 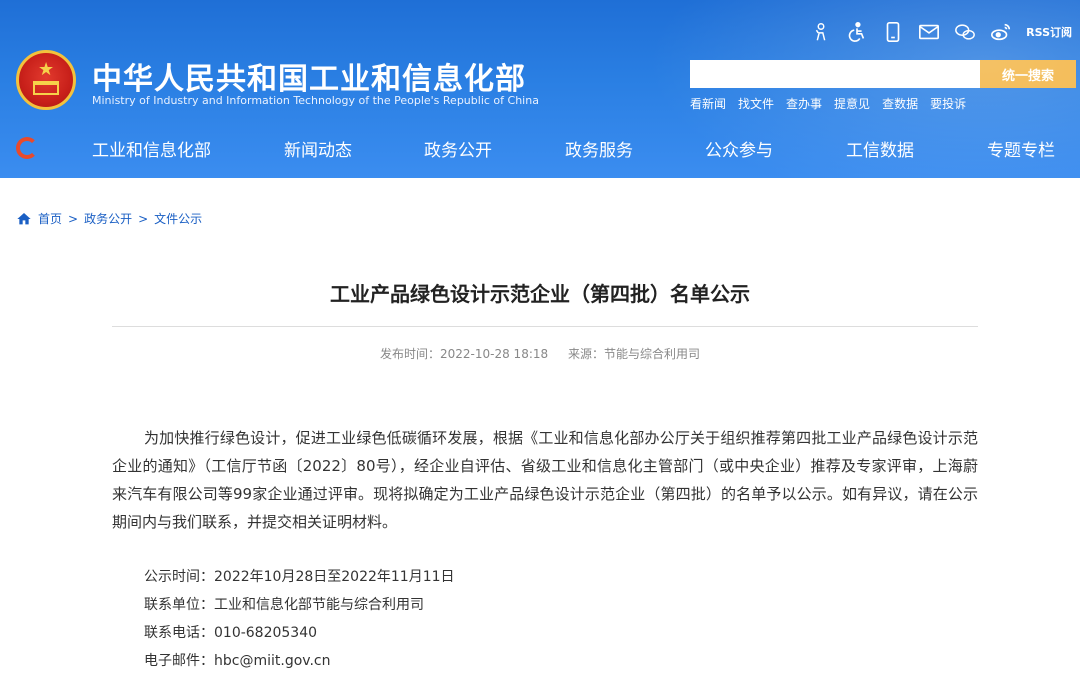 What do you see at coordinates (633, 354) in the screenshot?
I see `article-source: 来源：节能与综合利用司` at bounding box center [633, 354].